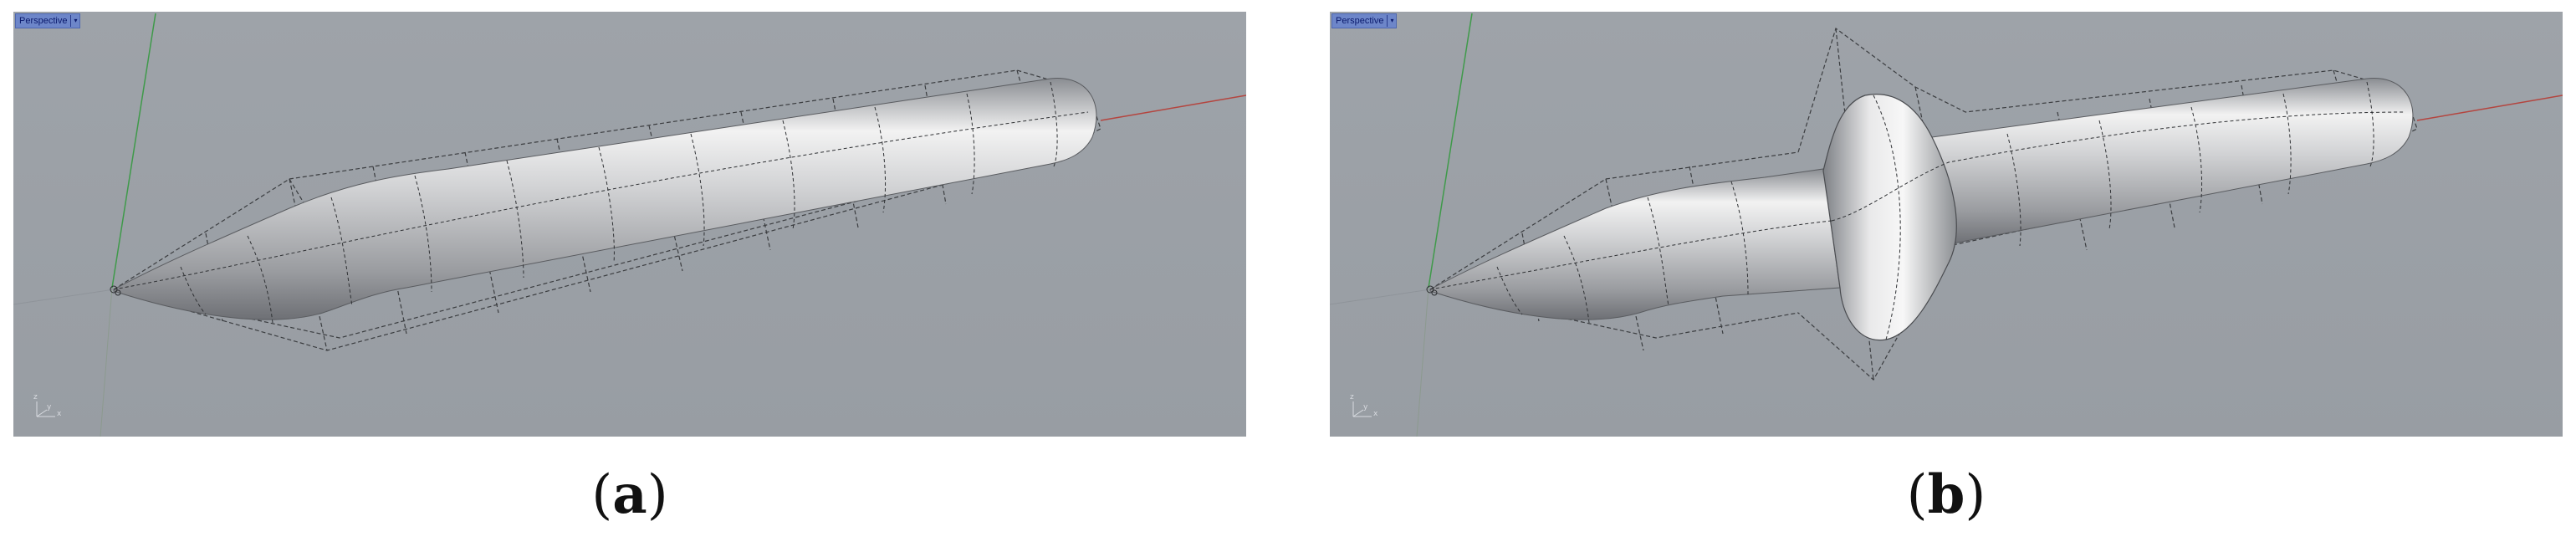  I want to click on caption-letter: a, so click(629, 494).